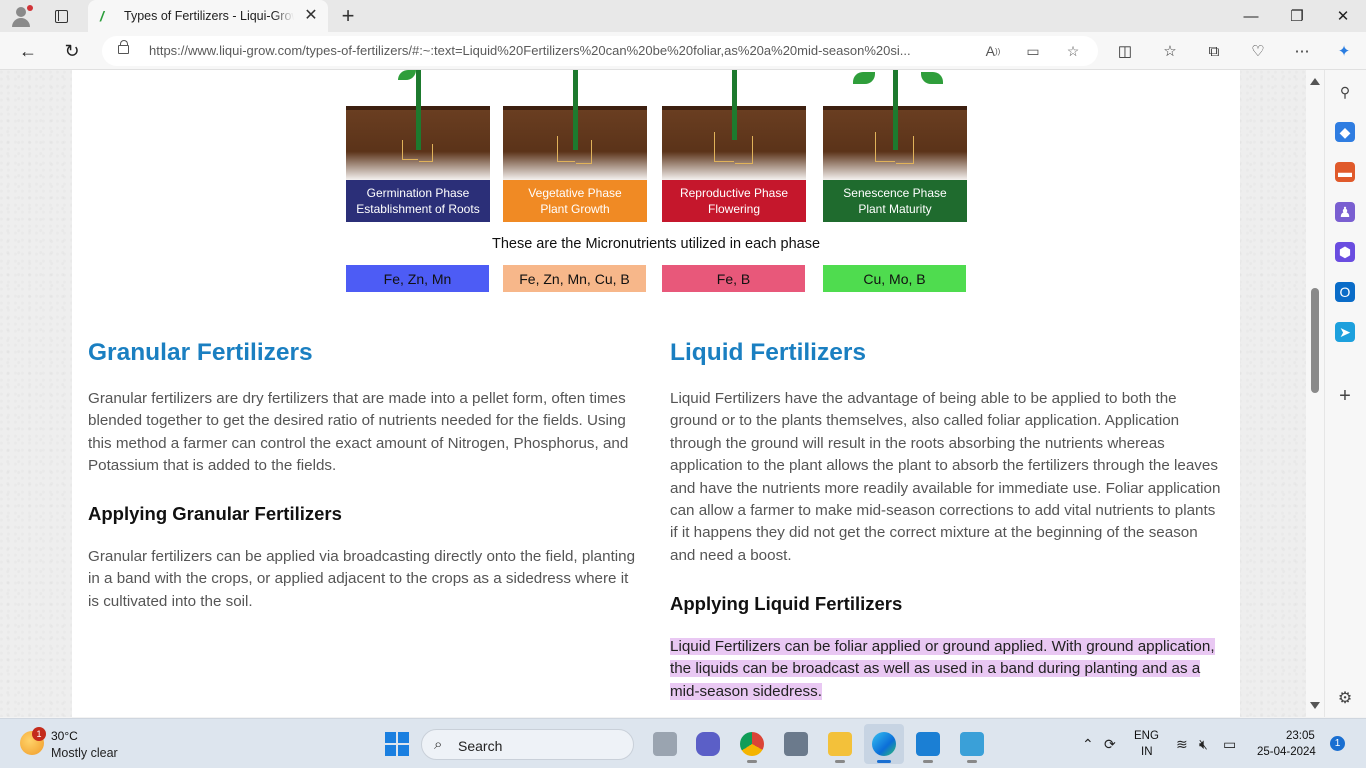 This screenshot has height=768, width=1366. I want to click on read-aloud-icon: A)), so click(993, 51).